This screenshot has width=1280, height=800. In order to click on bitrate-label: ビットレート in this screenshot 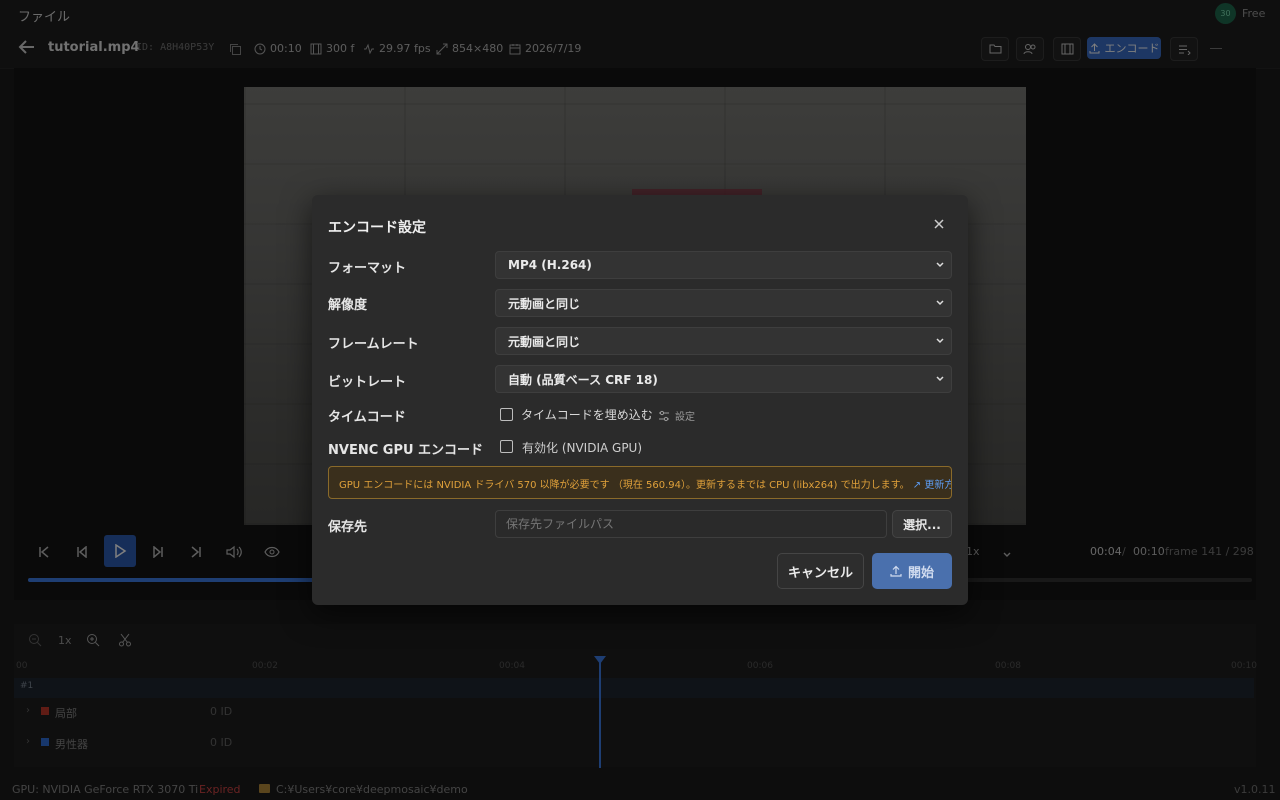, I will do `click(367, 382)`.